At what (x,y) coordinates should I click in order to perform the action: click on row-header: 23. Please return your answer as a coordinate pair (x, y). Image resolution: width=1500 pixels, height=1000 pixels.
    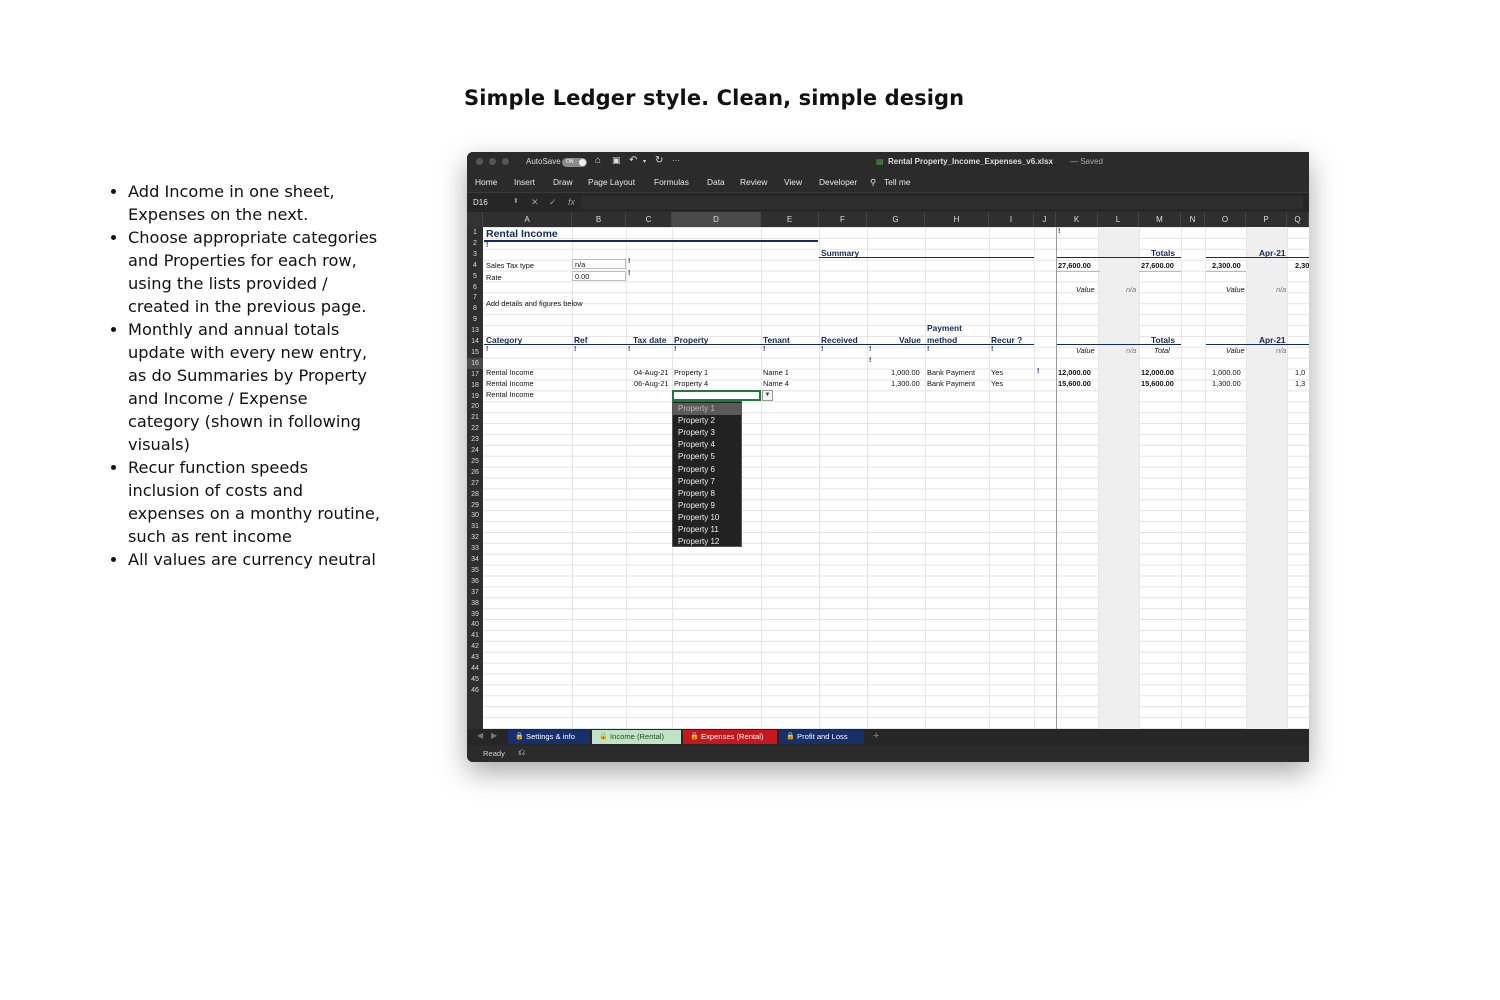
    Looking at the image, I should click on (475, 439).